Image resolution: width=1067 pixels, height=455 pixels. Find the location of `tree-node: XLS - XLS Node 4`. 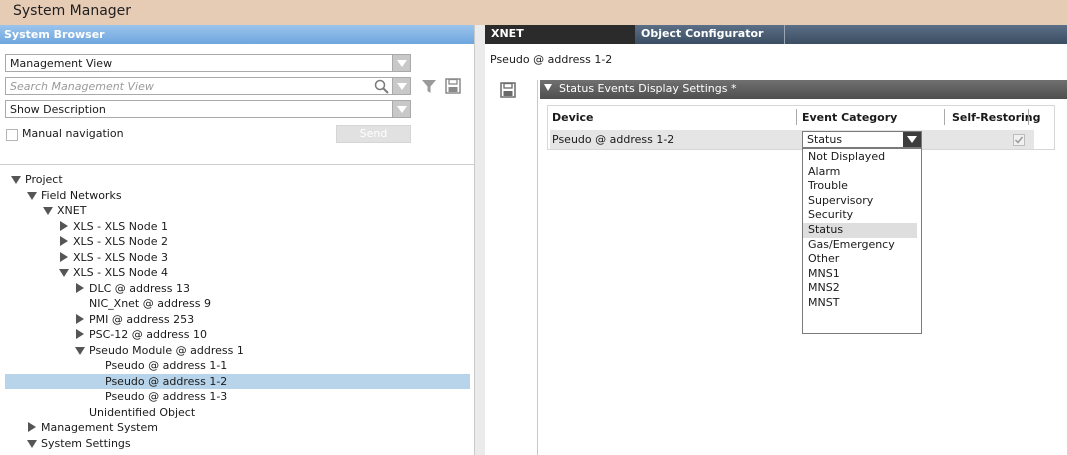

tree-node: XLS - XLS Node 4 is located at coordinates (237, 272).